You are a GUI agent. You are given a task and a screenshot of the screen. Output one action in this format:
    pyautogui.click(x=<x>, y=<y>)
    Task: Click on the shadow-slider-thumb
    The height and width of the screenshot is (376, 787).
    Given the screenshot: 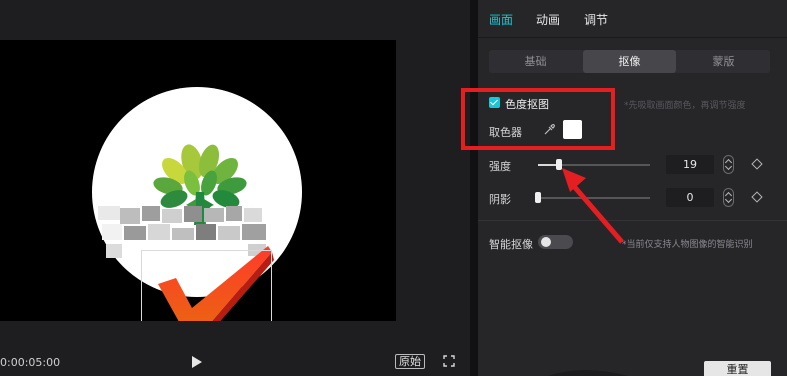 What is the action you would take?
    pyautogui.click(x=538, y=197)
    